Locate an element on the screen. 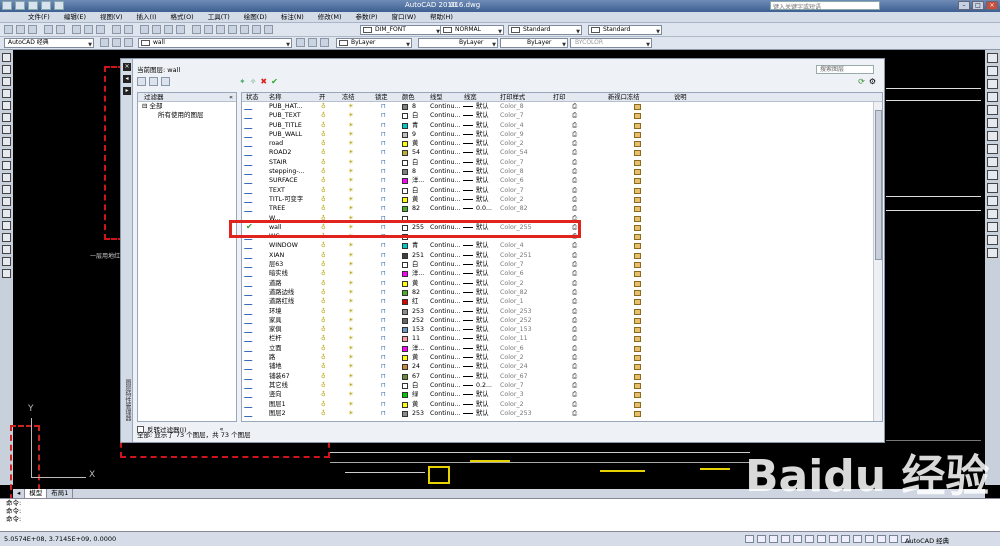  layer-select: wall ▼ is located at coordinates (215, 43).